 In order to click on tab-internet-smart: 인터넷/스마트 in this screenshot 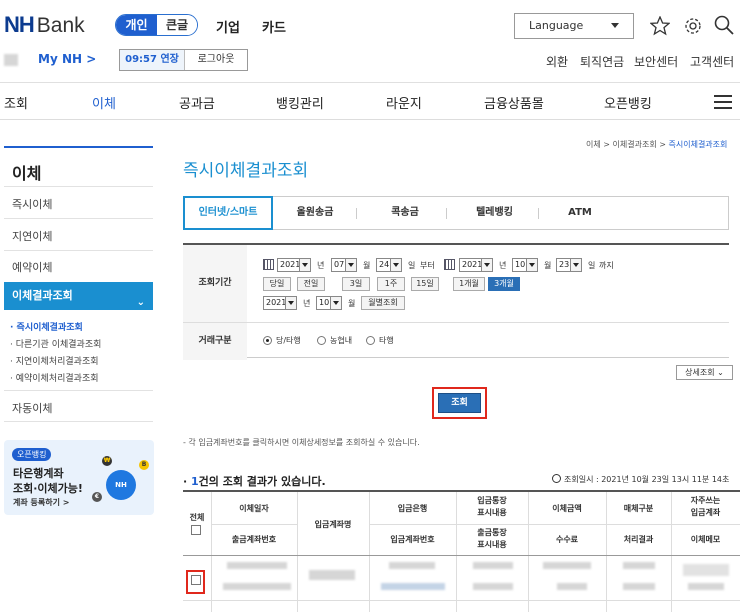, I will do `click(228, 213)`.